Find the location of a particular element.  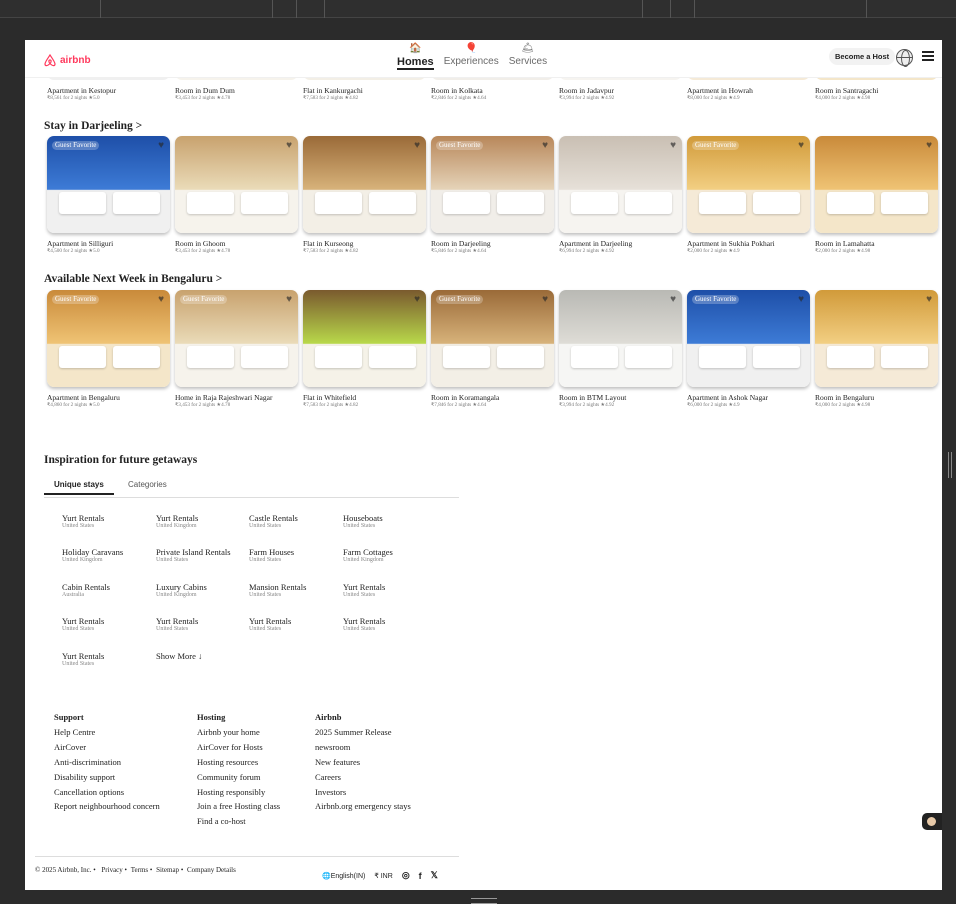

section-title-darjeeling: Stay in Darjeeling > is located at coordinates (93, 126).